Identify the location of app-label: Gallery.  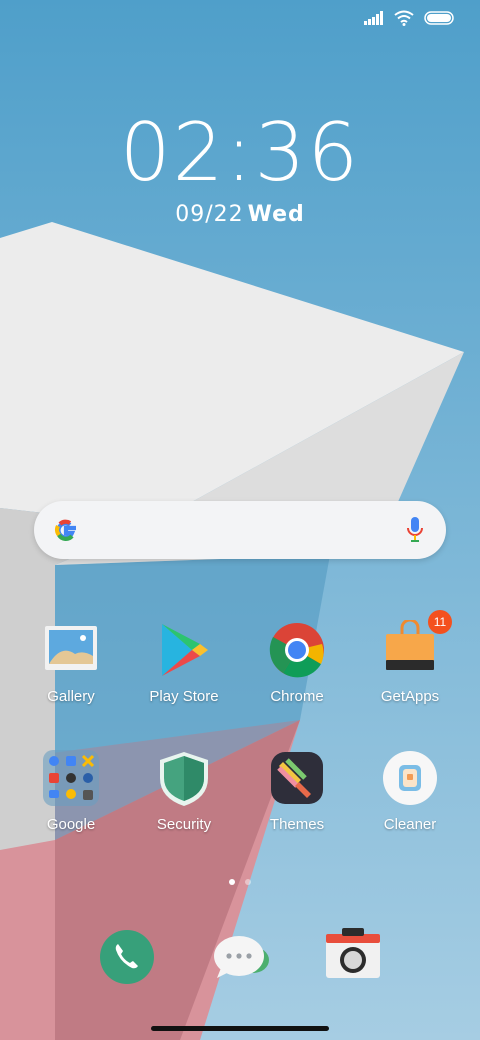
(71, 696).